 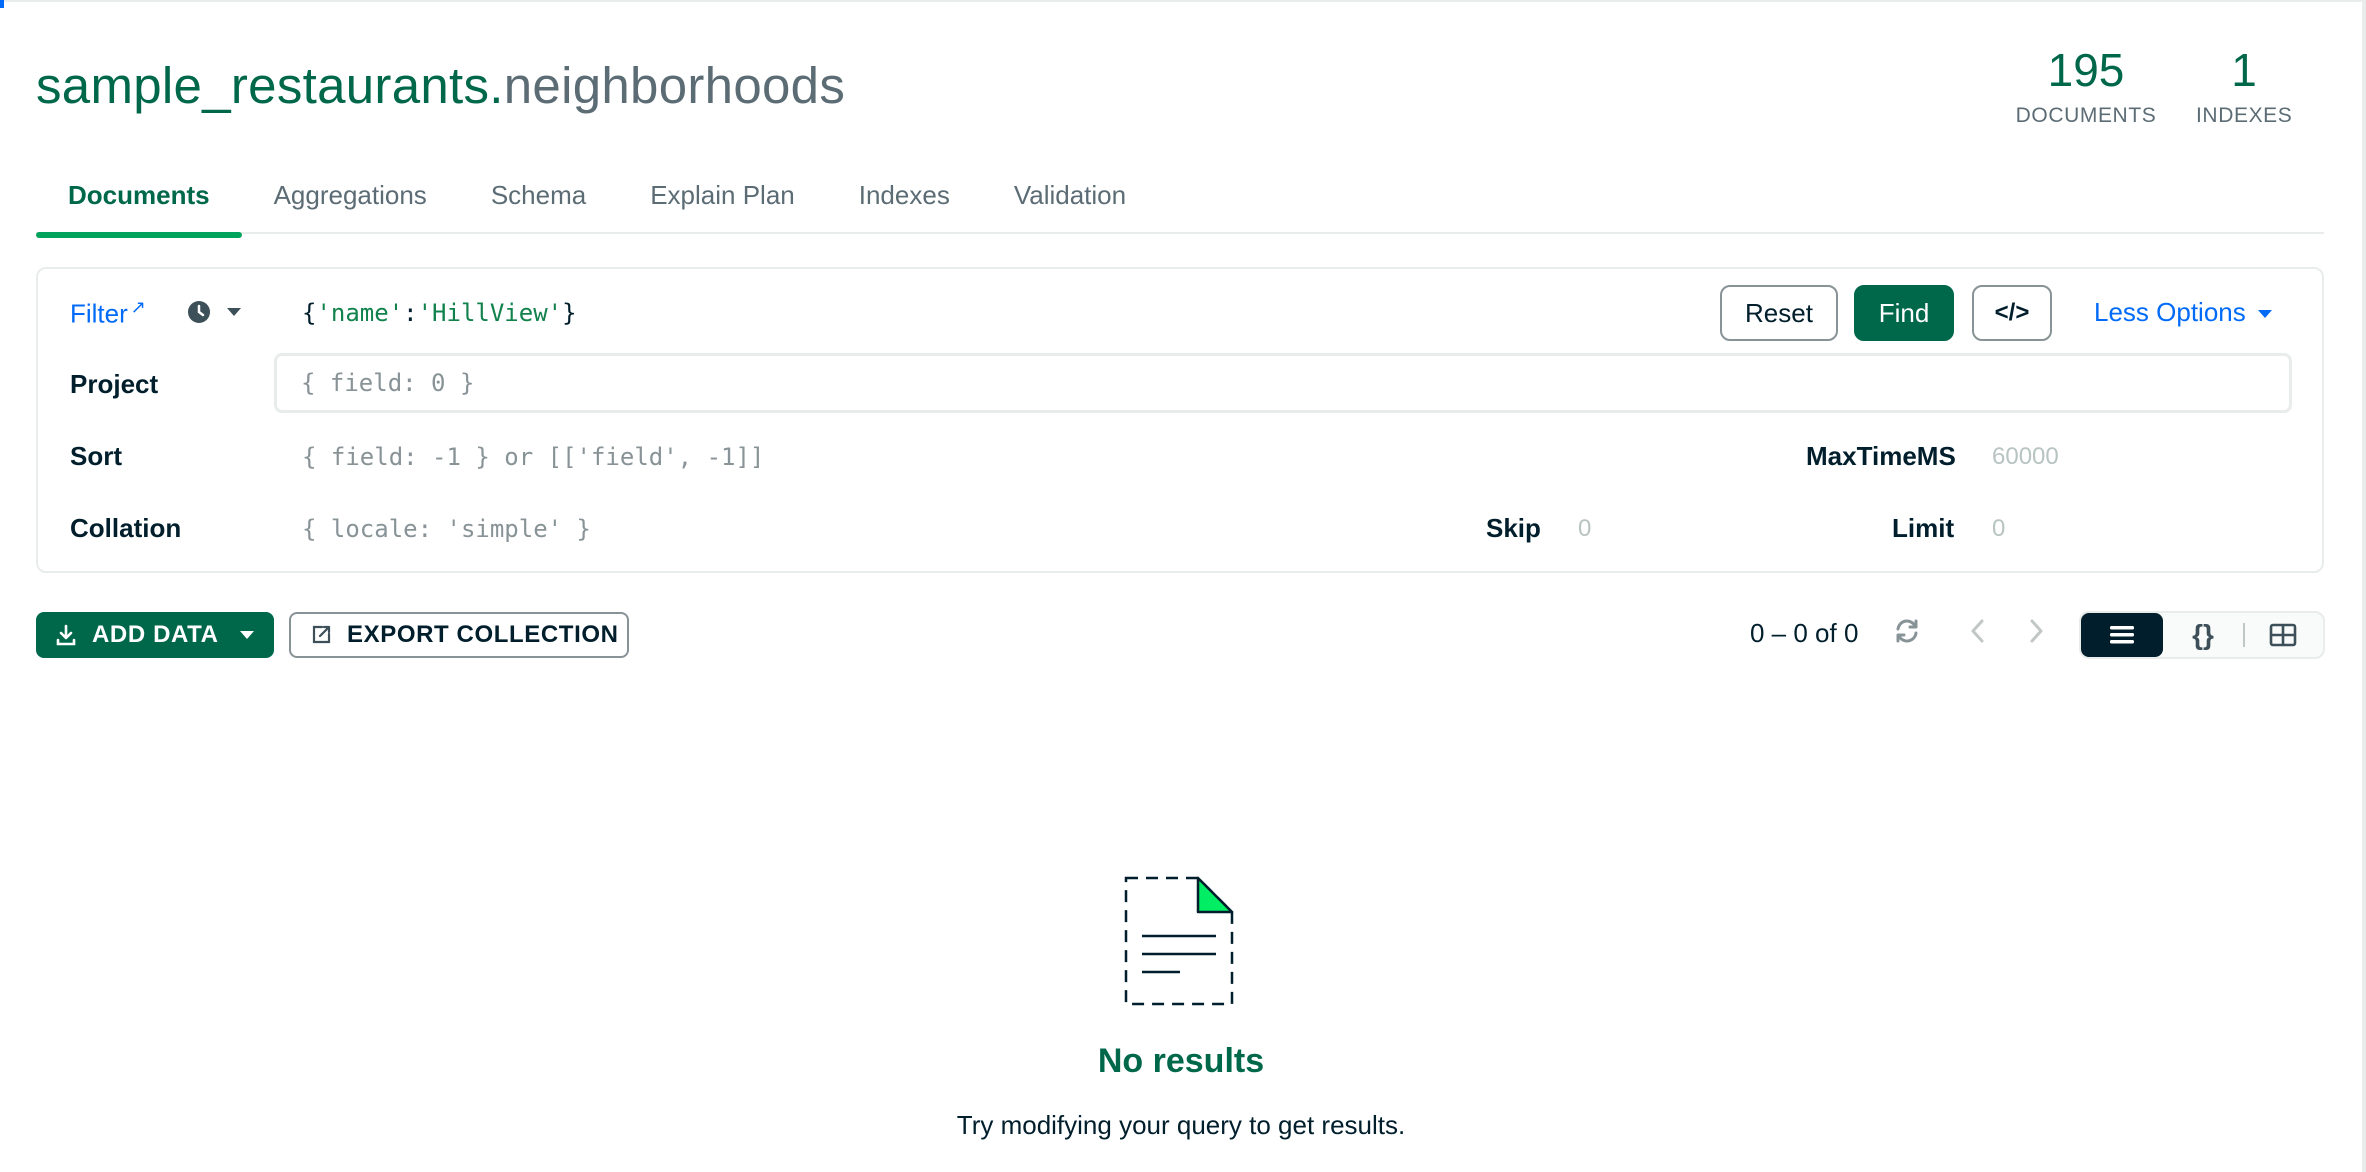 What do you see at coordinates (270, 85) in the screenshot?
I see `database-name: sample_restaurants.` at bounding box center [270, 85].